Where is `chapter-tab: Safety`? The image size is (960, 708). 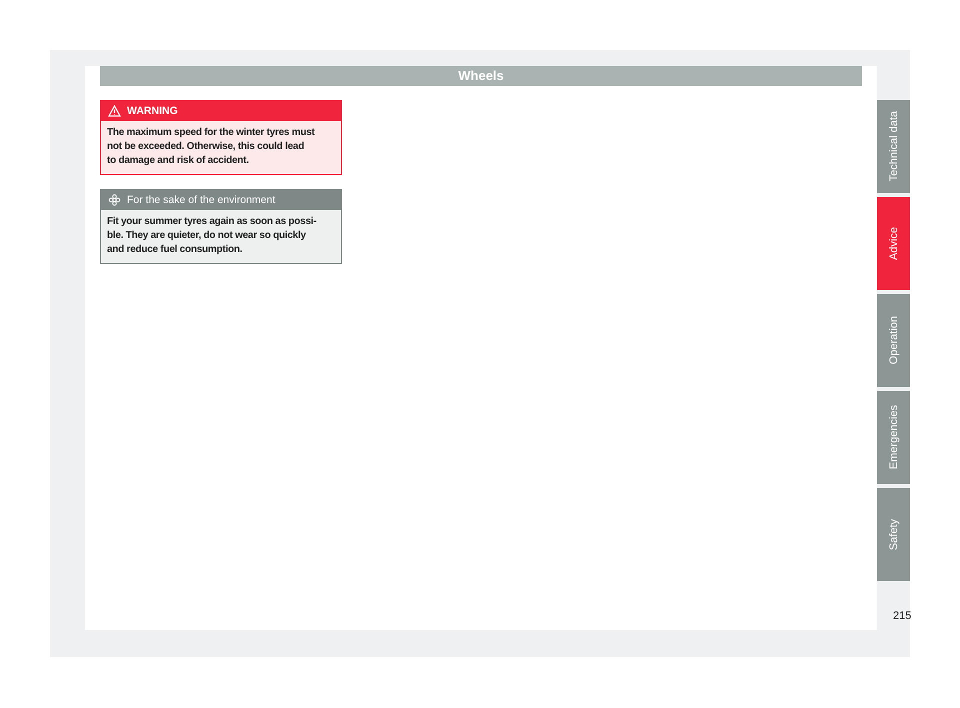 chapter-tab: Safety is located at coordinates (893, 534).